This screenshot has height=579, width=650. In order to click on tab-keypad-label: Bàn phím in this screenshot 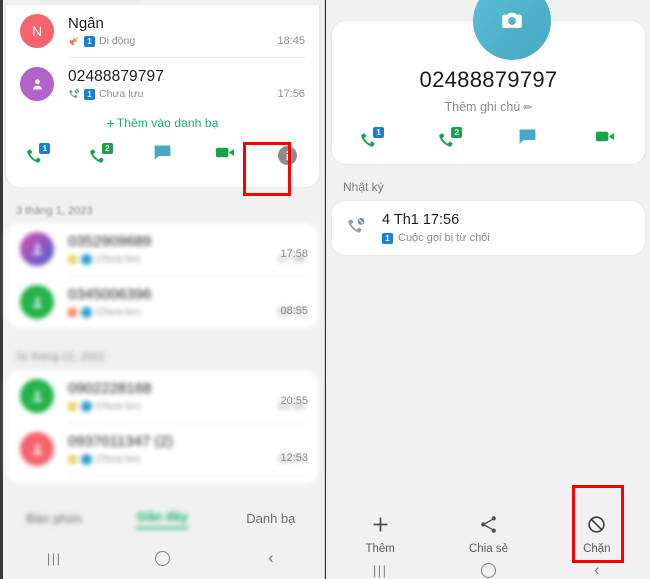, I will do `click(54, 518)`.